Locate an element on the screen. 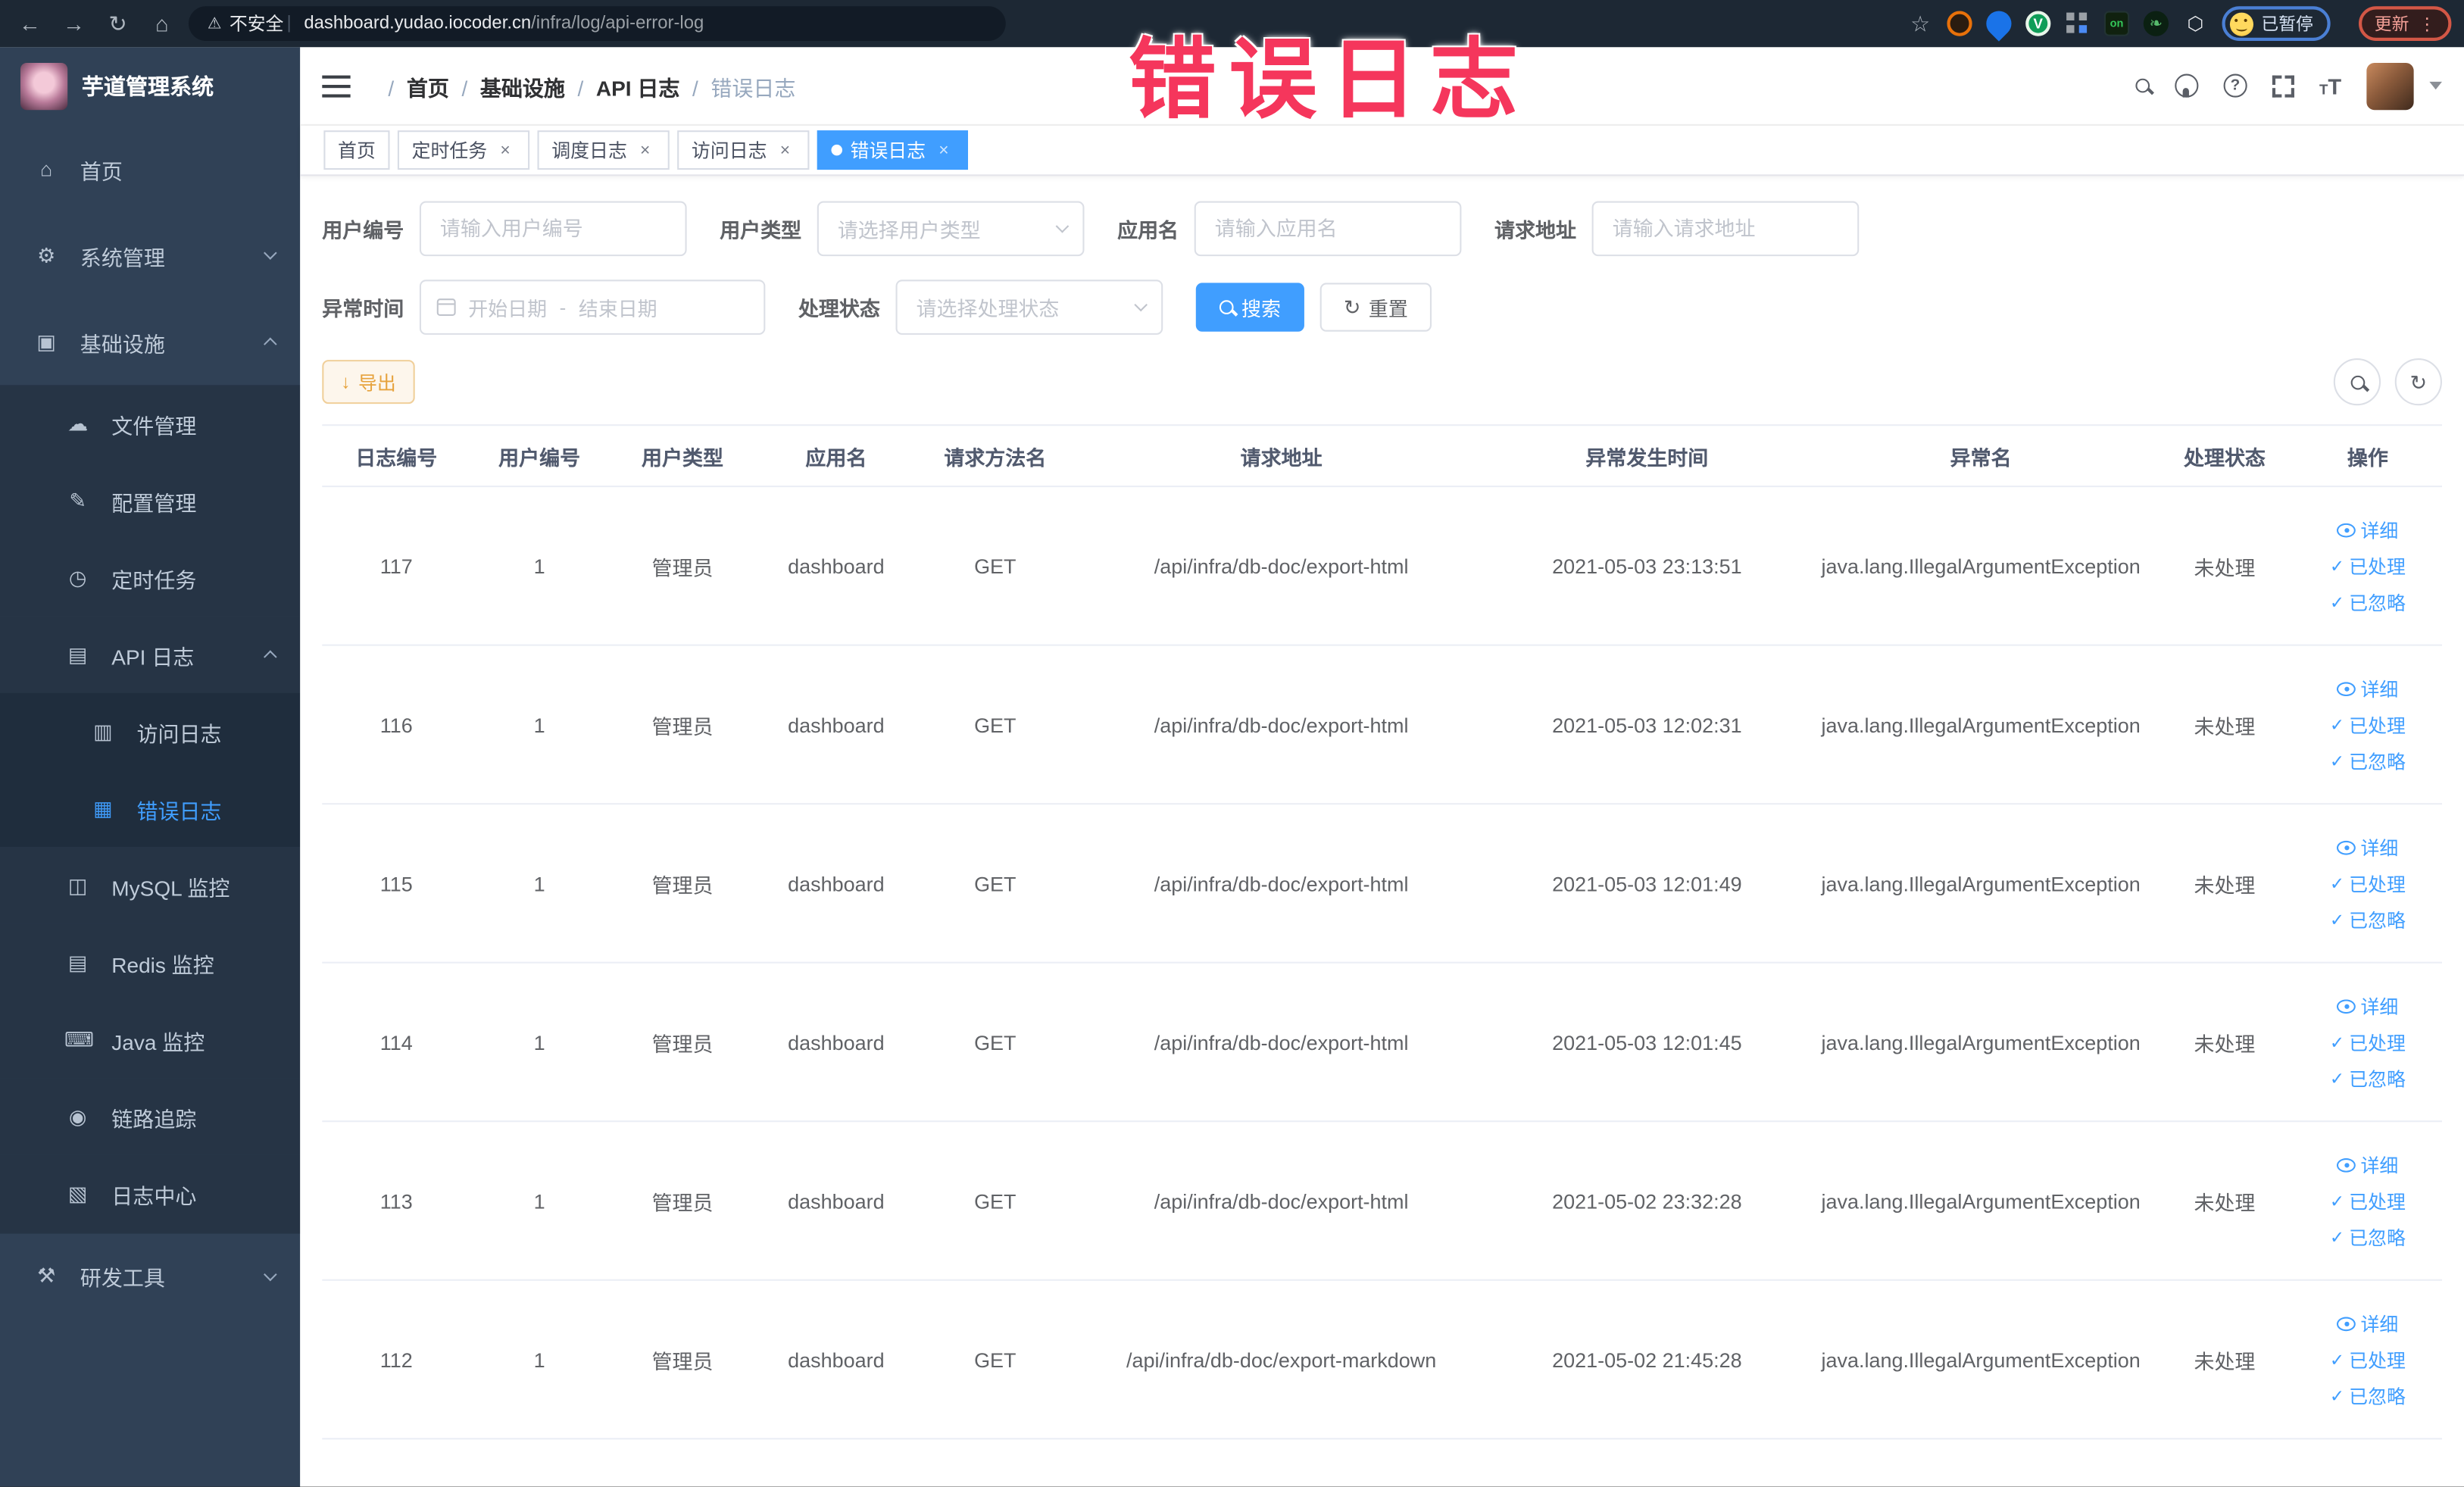 This screenshot has width=2464, height=1487. sidebar-item: ⌂ 首页 is located at coordinates (150, 169).